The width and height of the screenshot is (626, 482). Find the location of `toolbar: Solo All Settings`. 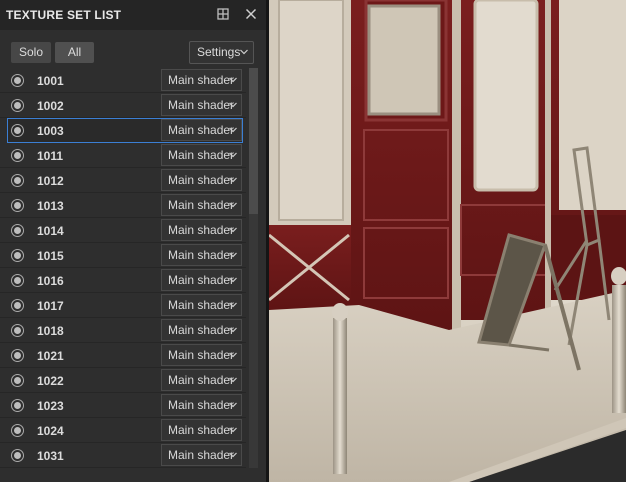

toolbar: Solo All Settings is located at coordinates (134, 49).